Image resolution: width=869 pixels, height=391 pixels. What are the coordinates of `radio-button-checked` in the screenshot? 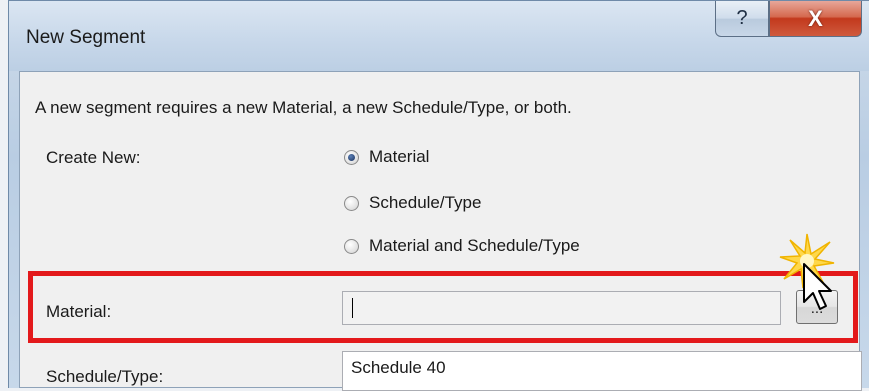 It's located at (351, 157).